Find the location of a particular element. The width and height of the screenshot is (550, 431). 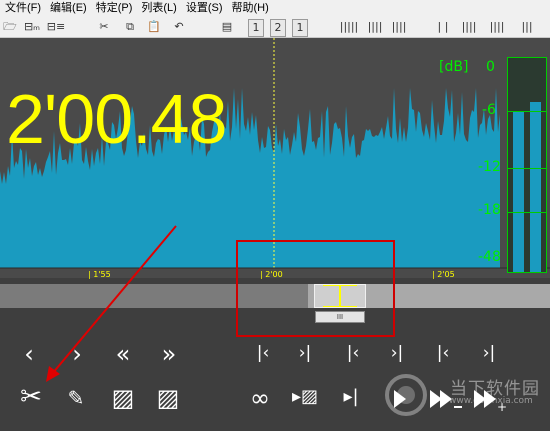

loop-button: ∞ is located at coordinates (260, 398).